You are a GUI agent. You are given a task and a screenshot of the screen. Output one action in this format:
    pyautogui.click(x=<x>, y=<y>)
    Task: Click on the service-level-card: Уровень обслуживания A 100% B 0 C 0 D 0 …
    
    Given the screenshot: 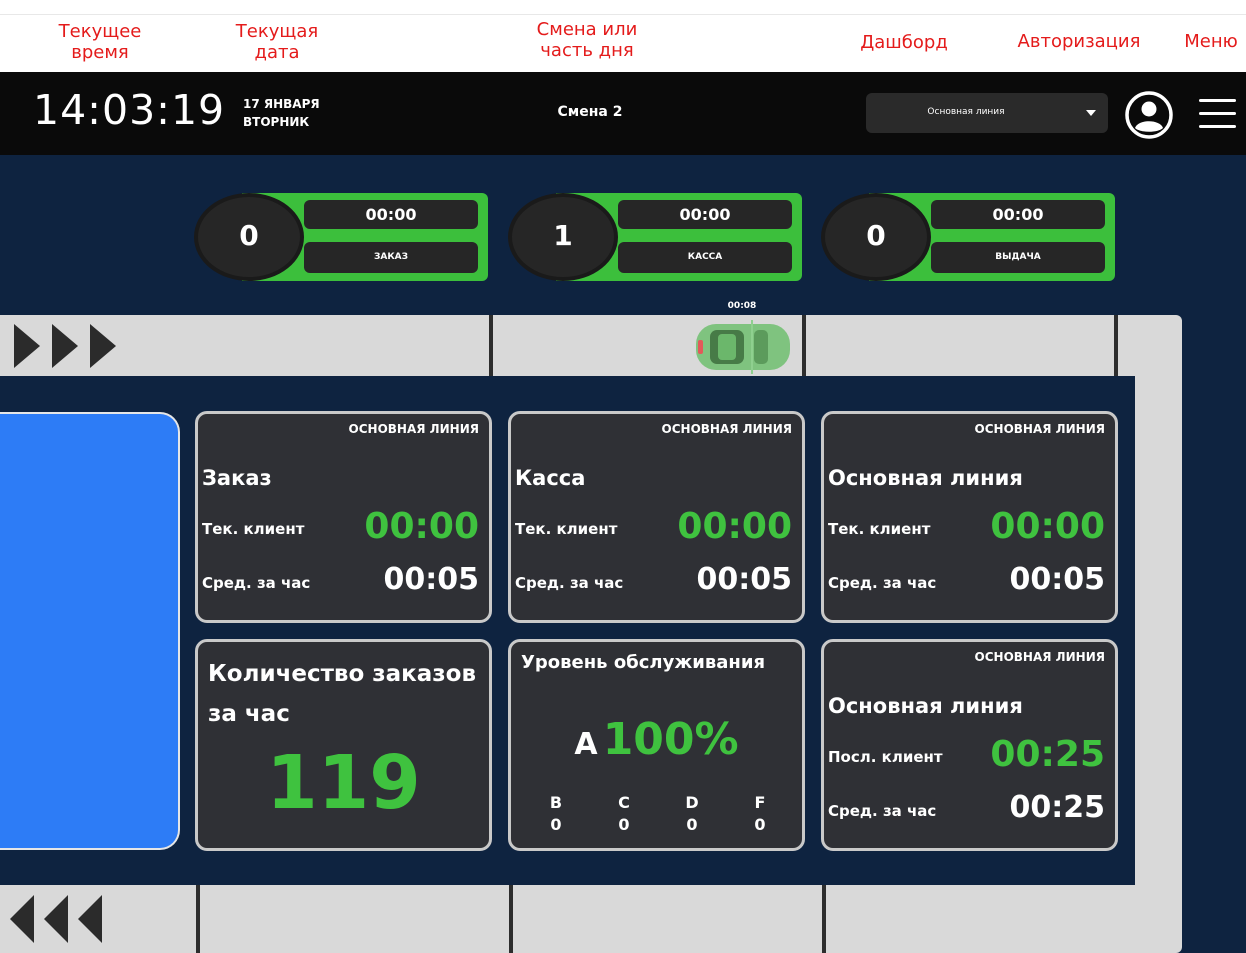 What is the action you would take?
    pyautogui.click(x=656, y=745)
    